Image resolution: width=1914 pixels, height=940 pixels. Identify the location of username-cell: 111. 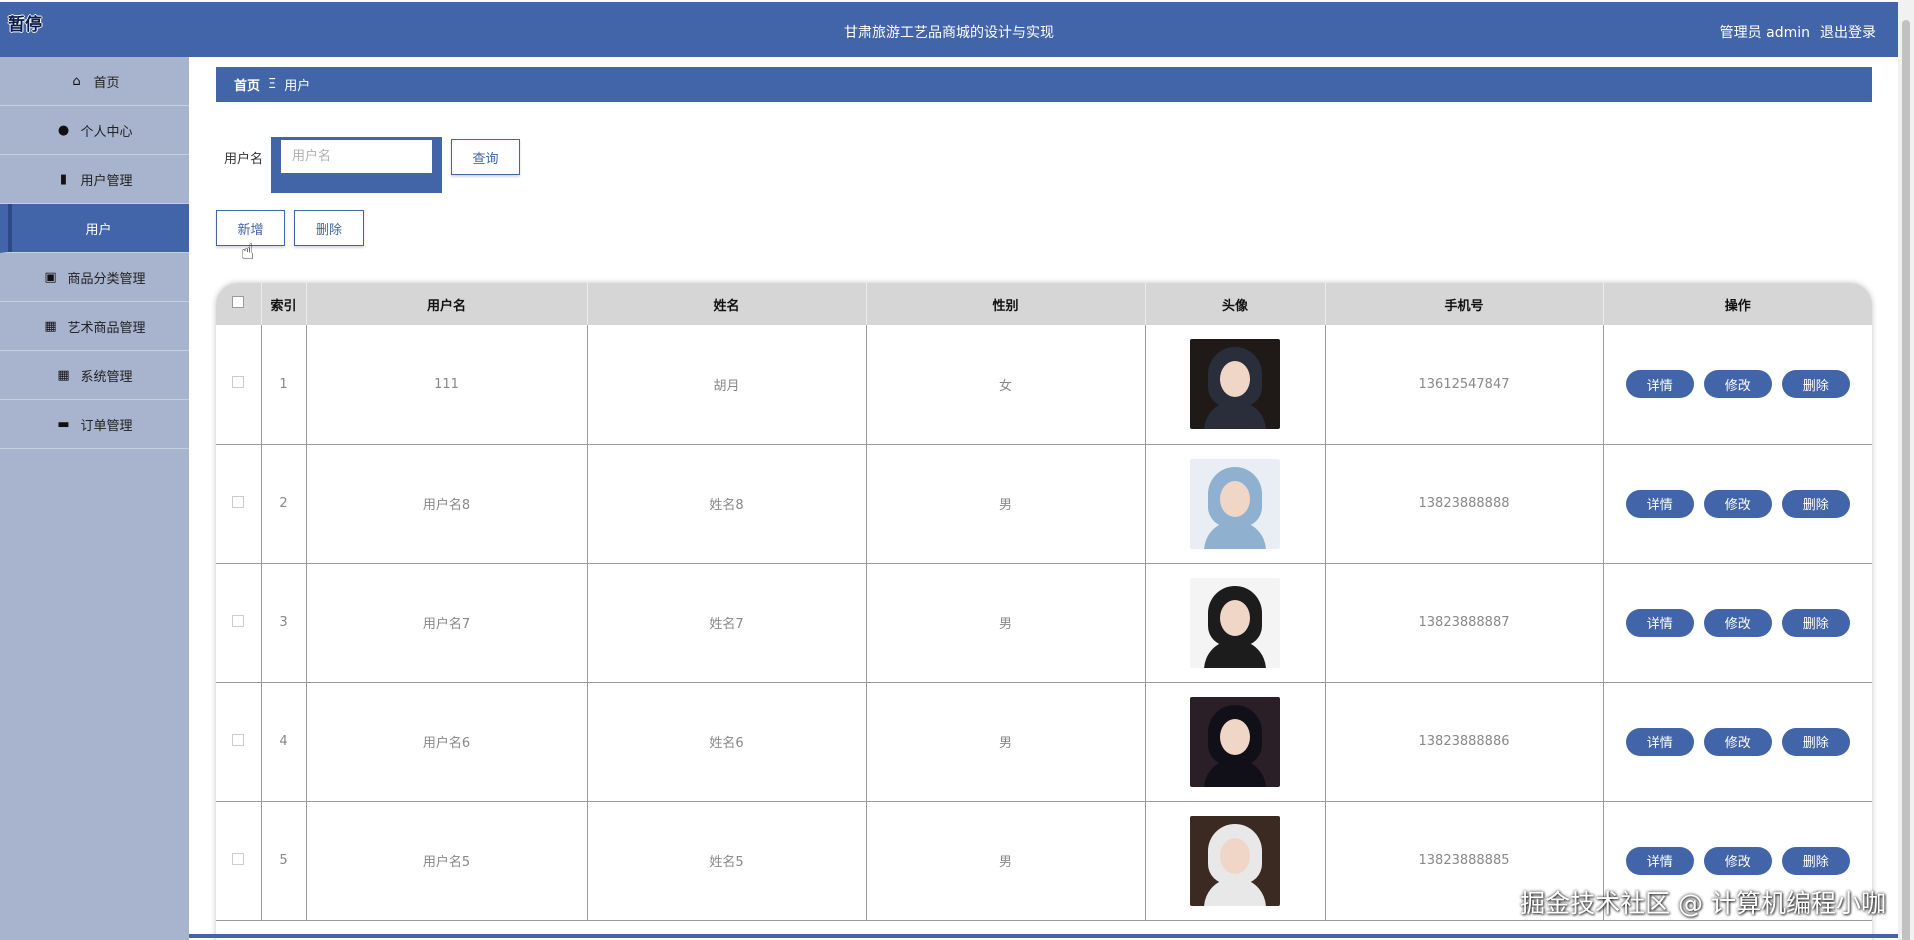
(447, 385).